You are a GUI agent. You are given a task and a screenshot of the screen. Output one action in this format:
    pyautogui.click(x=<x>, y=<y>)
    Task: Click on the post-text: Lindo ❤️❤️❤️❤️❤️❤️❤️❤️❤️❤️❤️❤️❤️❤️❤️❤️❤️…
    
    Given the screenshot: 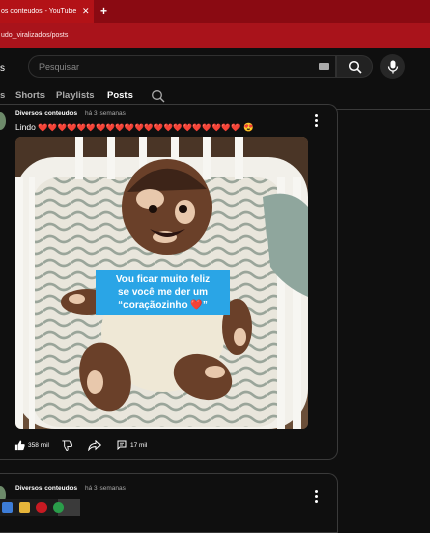 What is the action you would take?
    pyautogui.click(x=134, y=127)
    